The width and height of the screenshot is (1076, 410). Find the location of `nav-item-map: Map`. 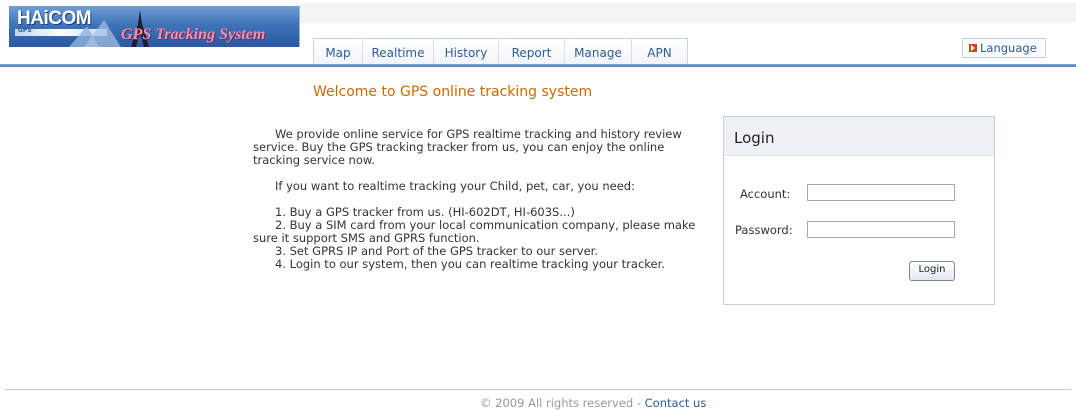

nav-item-map: Map is located at coordinates (338, 52).